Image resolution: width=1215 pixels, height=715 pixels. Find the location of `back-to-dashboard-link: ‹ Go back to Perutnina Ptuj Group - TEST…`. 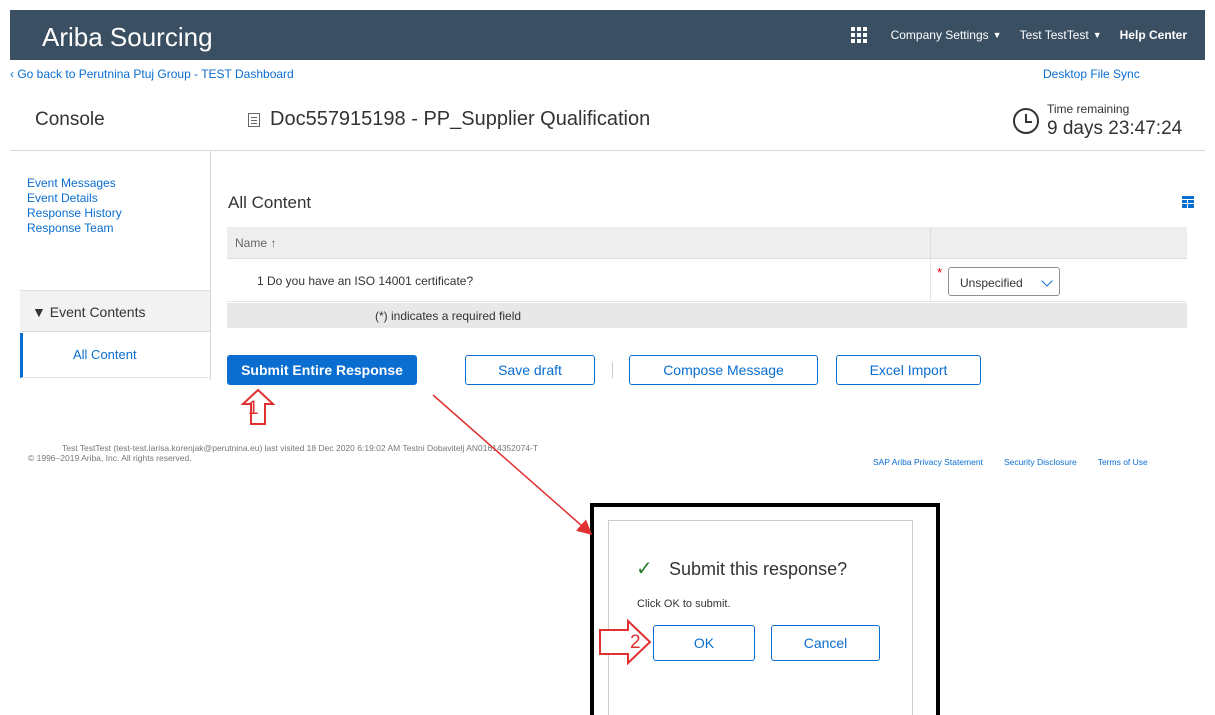

back-to-dashboard-link: ‹ Go back to Perutnina Ptuj Group - TEST… is located at coordinates (152, 74).